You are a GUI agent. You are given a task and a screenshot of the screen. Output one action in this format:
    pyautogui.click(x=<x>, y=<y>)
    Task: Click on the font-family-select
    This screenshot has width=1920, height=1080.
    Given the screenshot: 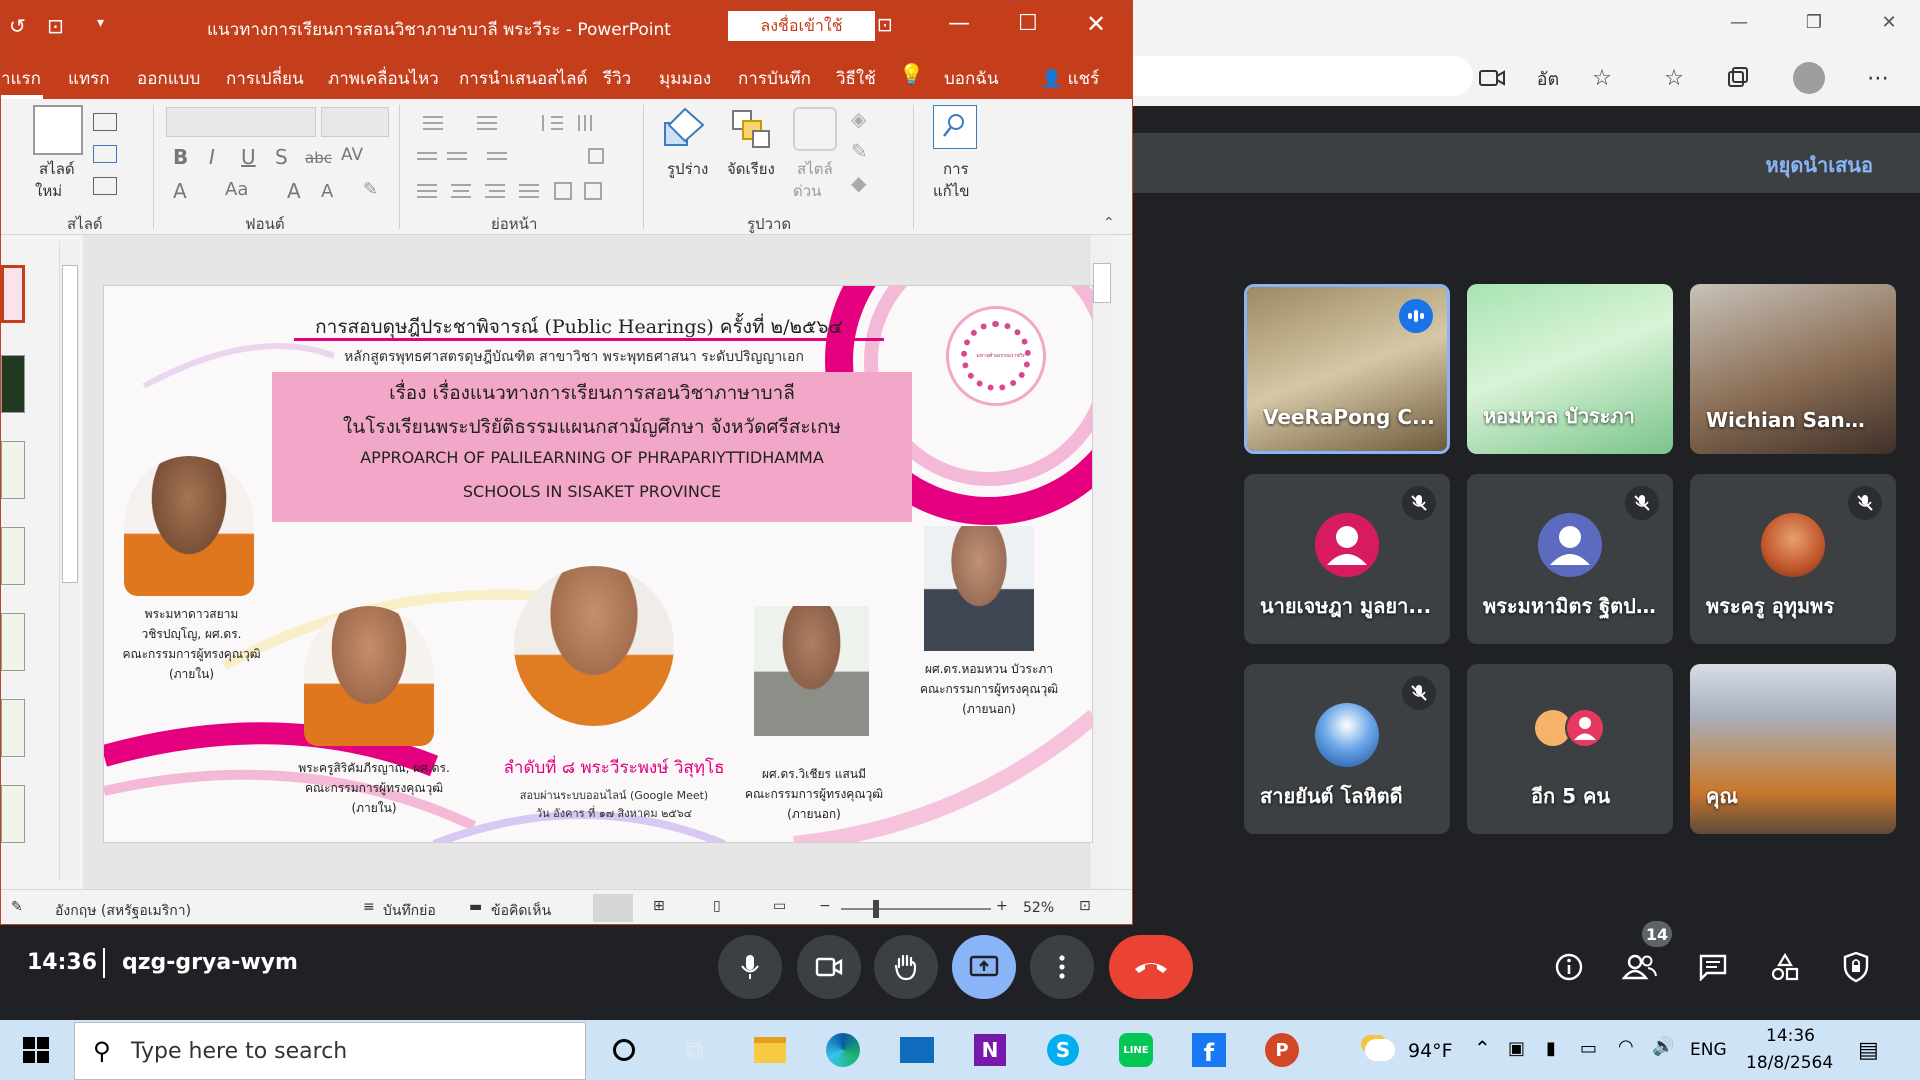 What is the action you would take?
    pyautogui.click(x=241, y=122)
    